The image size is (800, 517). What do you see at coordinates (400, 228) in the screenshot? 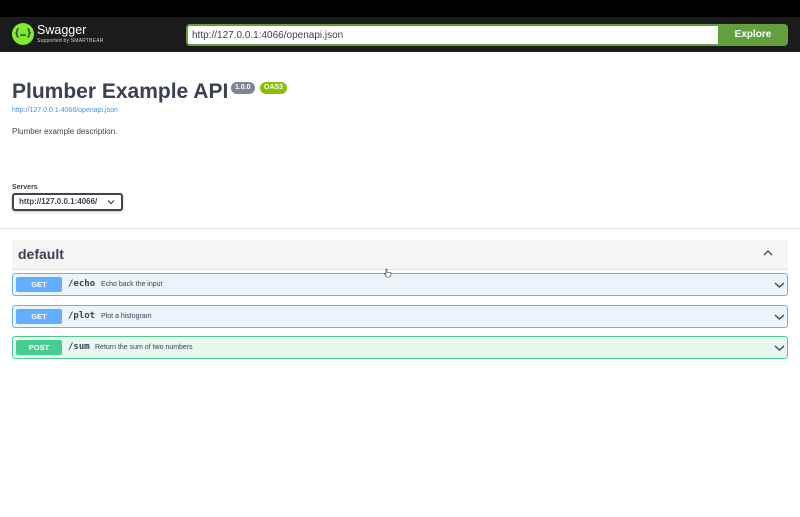
I see `section-divider` at bounding box center [400, 228].